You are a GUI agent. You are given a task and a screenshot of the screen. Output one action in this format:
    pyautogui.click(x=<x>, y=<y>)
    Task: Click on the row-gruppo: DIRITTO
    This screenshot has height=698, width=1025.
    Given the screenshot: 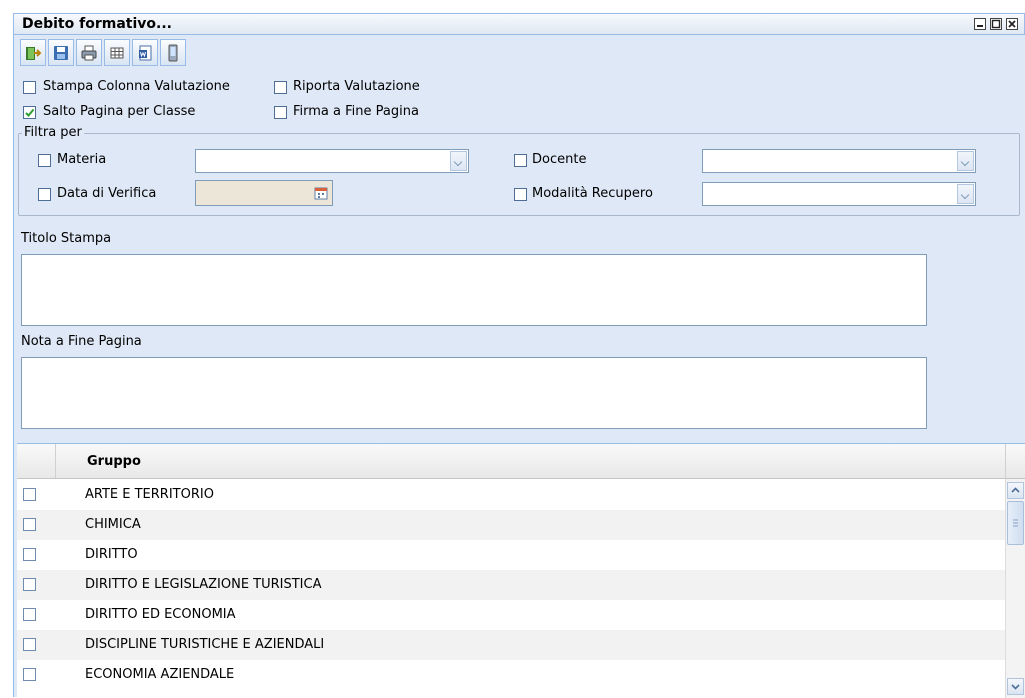 What is the action you would take?
    pyautogui.click(x=111, y=554)
    